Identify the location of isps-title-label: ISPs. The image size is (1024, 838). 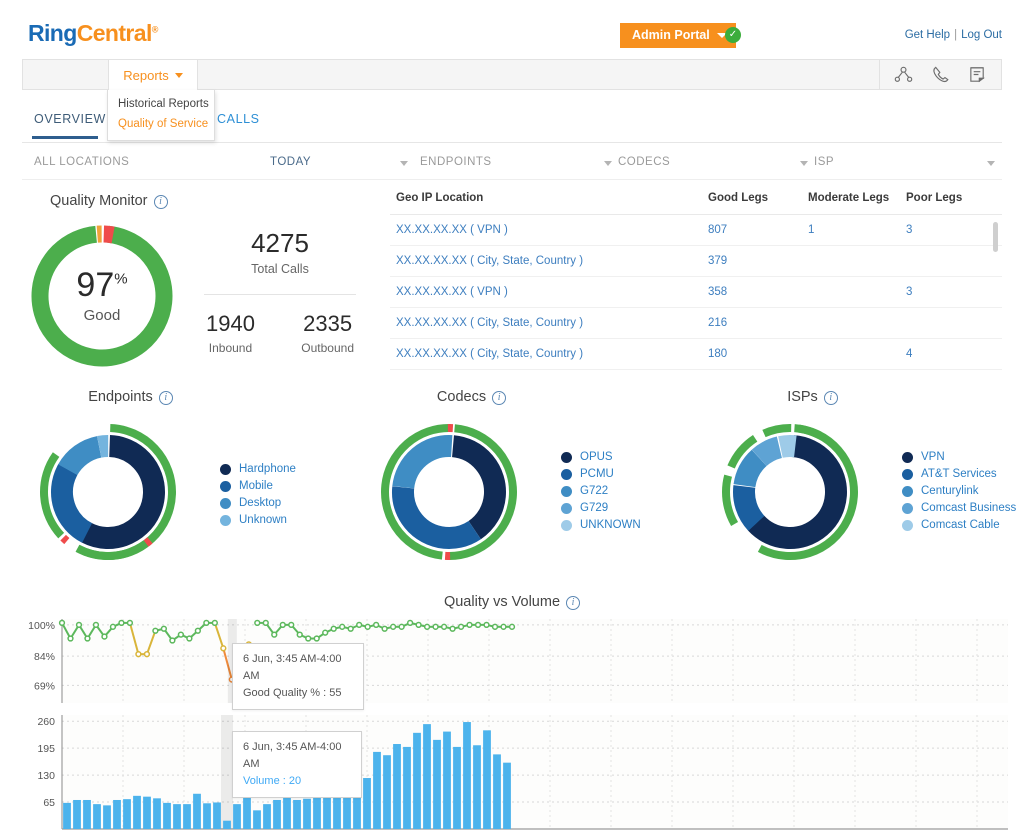
(802, 397).